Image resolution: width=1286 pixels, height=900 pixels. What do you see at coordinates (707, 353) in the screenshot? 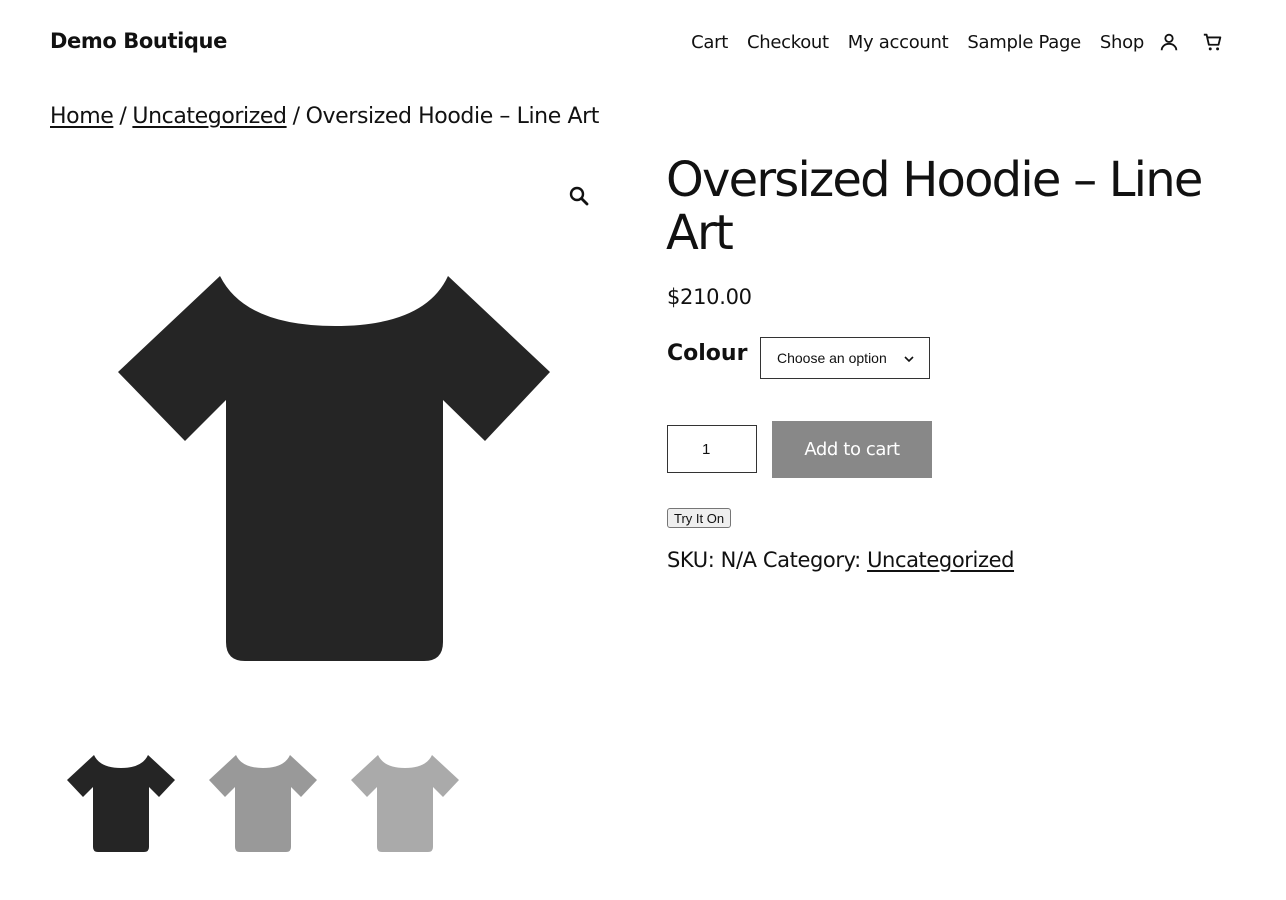
I see `colour-label: Colour` at bounding box center [707, 353].